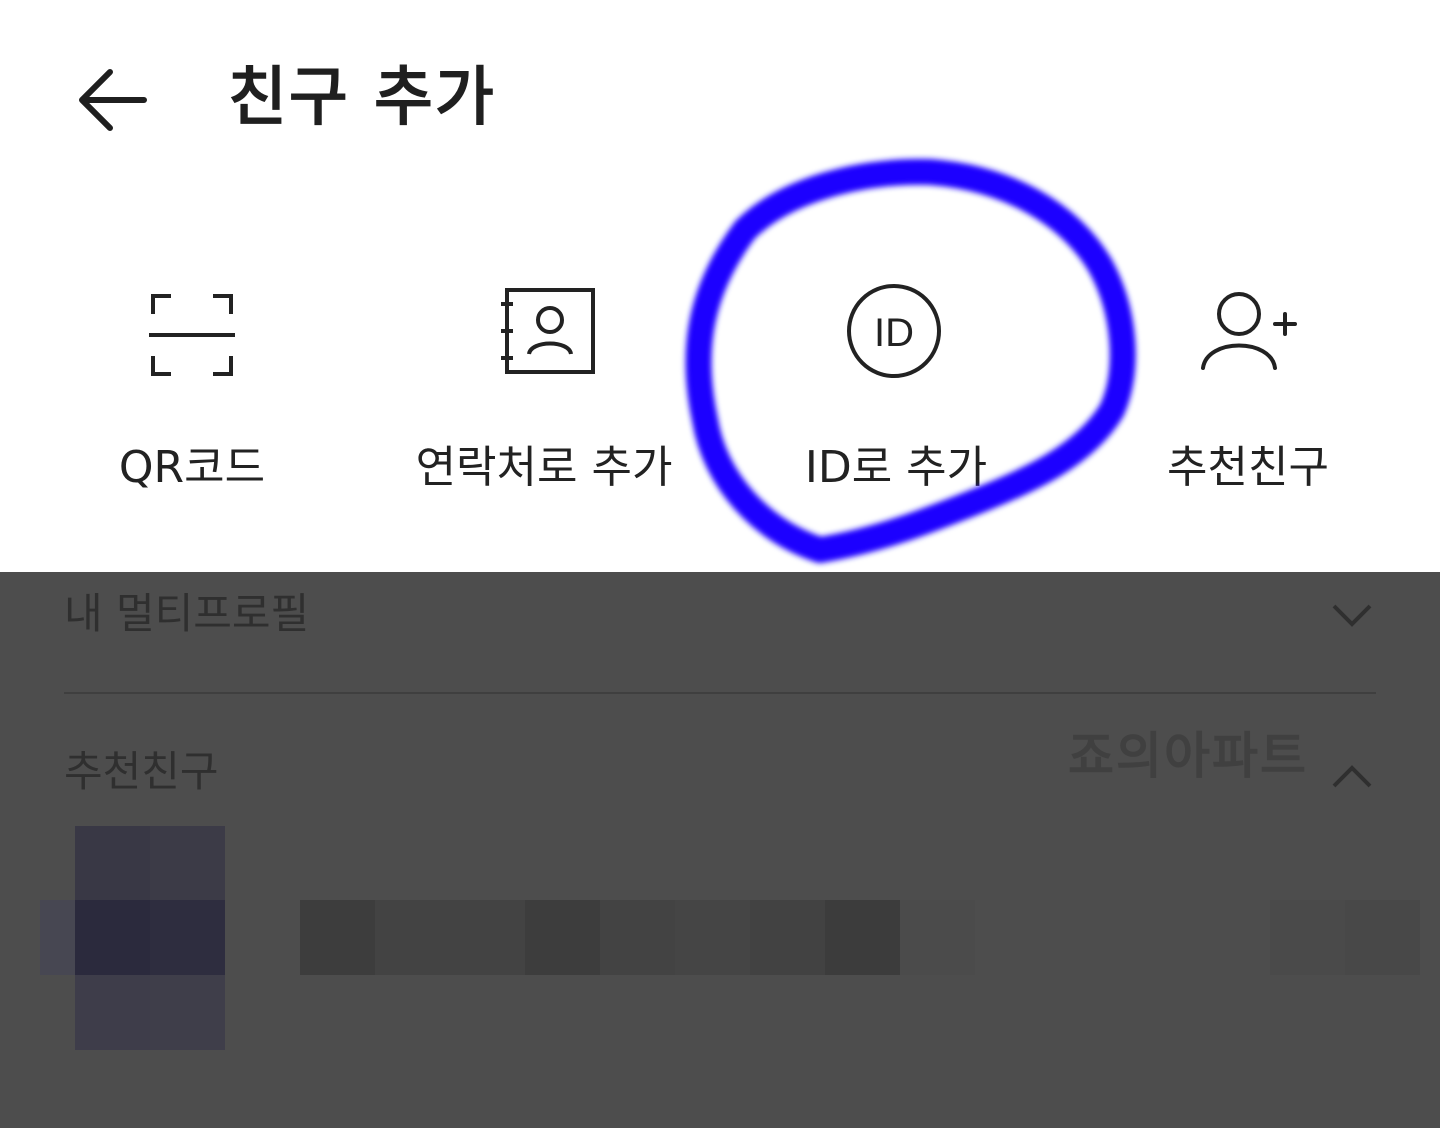 Image resolution: width=1440 pixels, height=1128 pixels. Describe the element at coordinates (1188, 756) in the screenshot. I see `watermark-text: 죠의아파트` at that location.